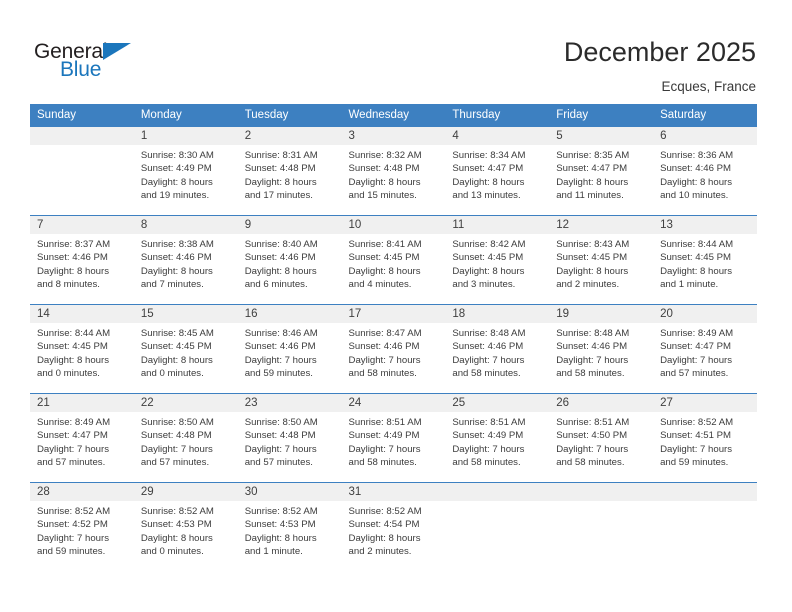 The width and height of the screenshot is (792, 612). What do you see at coordinates (82, 147) in the screenshot?
I see `day-details` at bounding box center [82, 147].